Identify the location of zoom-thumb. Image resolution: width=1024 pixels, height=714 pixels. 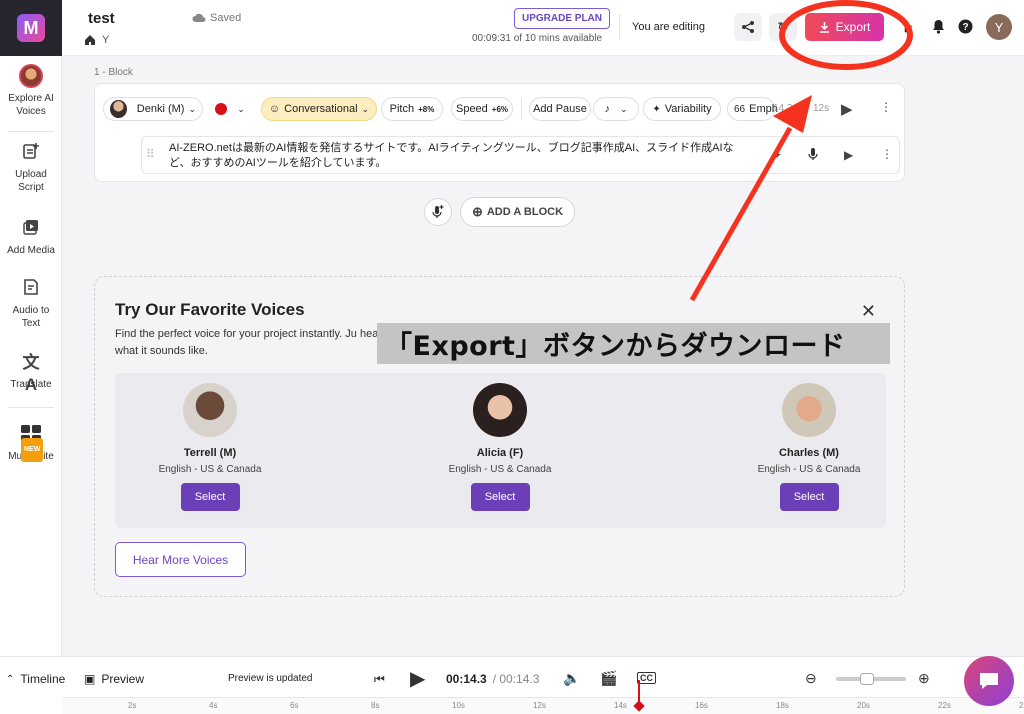
(867, 679).